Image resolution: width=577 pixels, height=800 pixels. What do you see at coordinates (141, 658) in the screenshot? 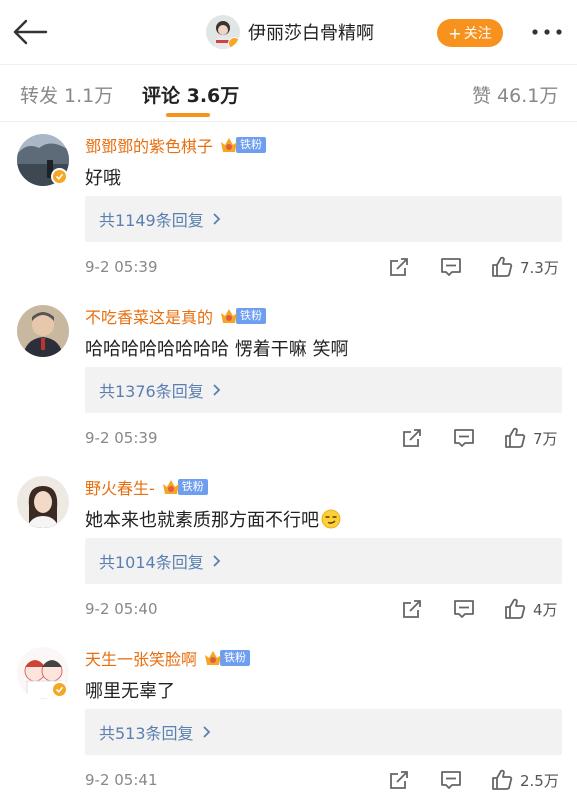
I see `username: 天生一张笑脸啊` at bounding box center [141, 658].